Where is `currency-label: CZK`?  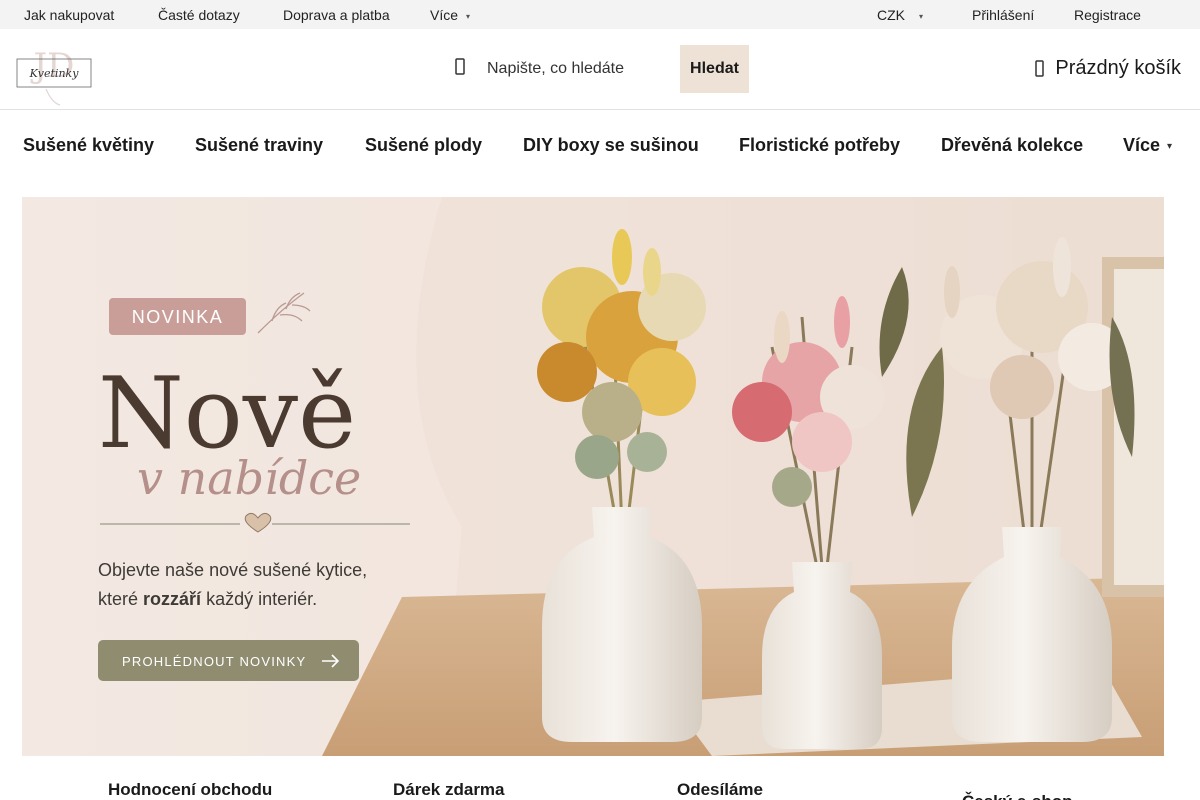 currency-label: CZK is located at coordinates (891, 15).